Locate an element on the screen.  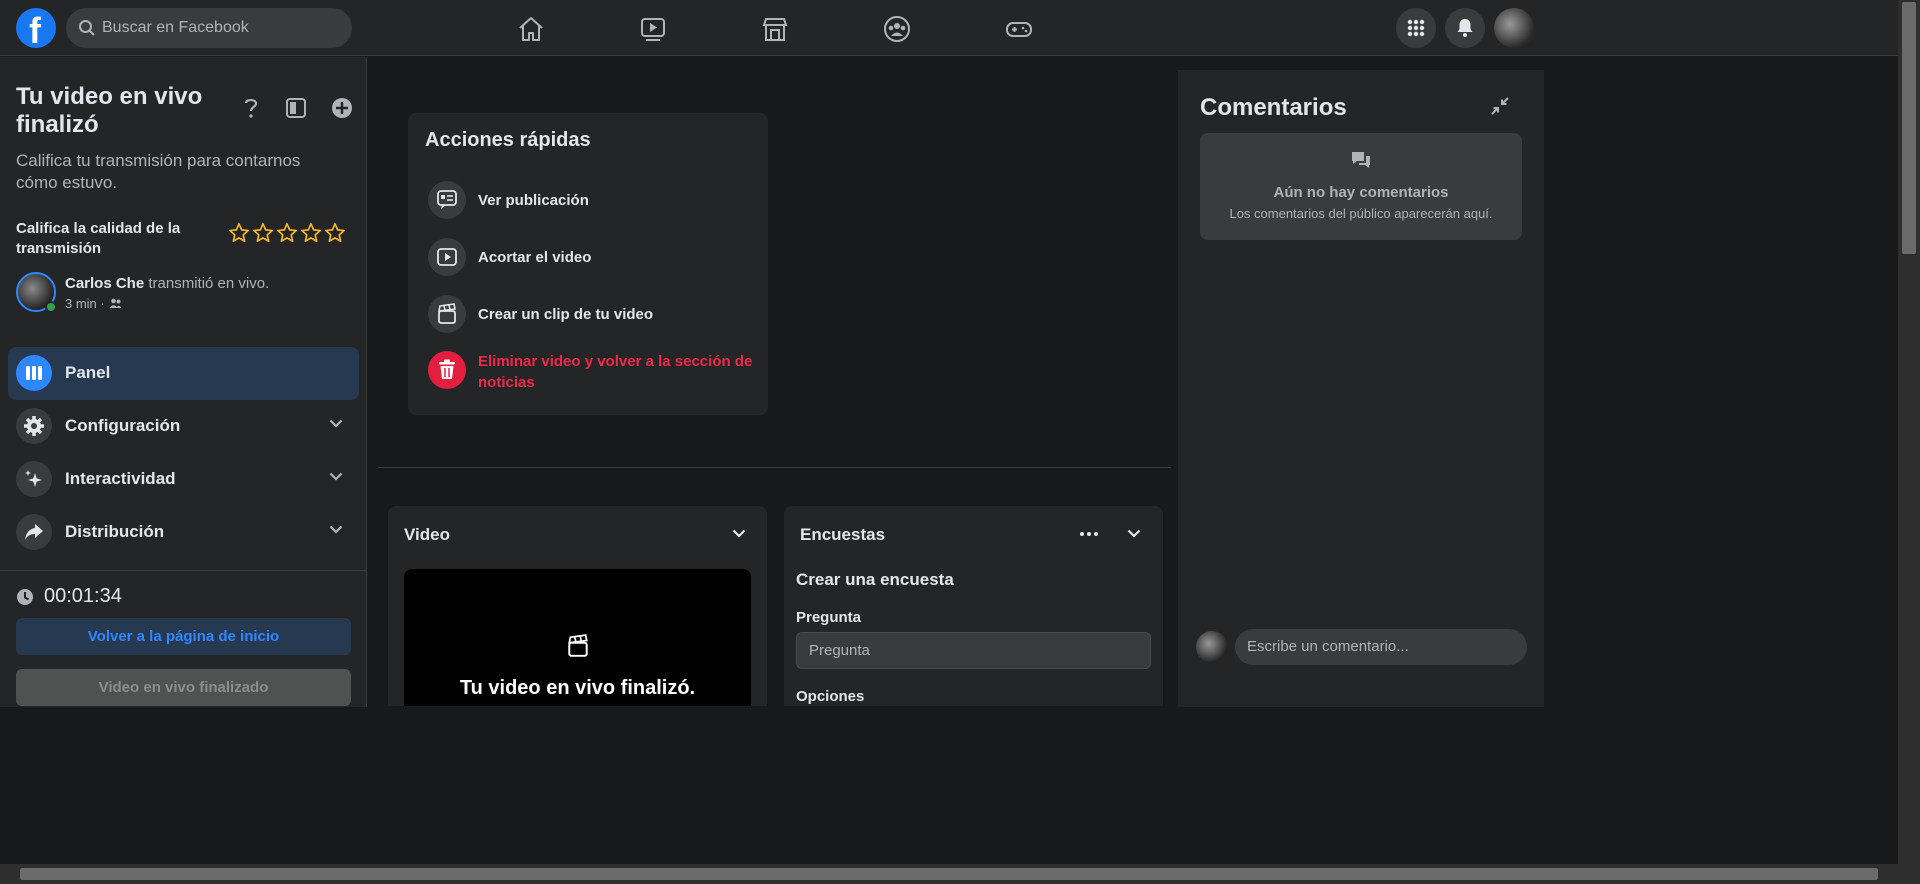
sidebar-item-label: Distribución is located at coordinates (115, 531).